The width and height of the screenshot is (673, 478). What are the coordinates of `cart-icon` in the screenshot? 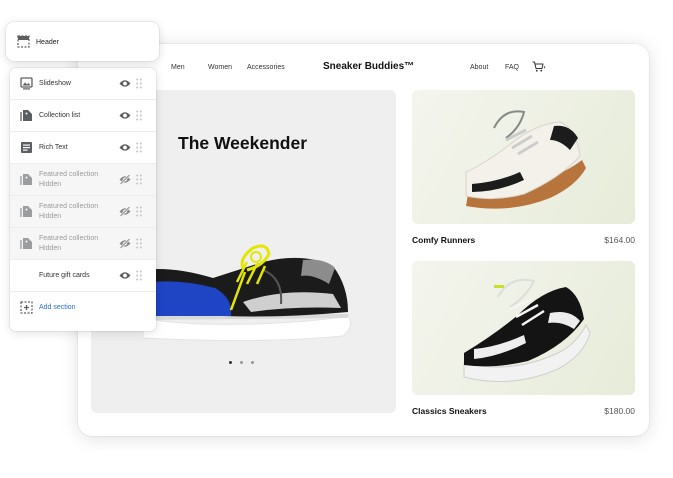 It's located at (539, 67).